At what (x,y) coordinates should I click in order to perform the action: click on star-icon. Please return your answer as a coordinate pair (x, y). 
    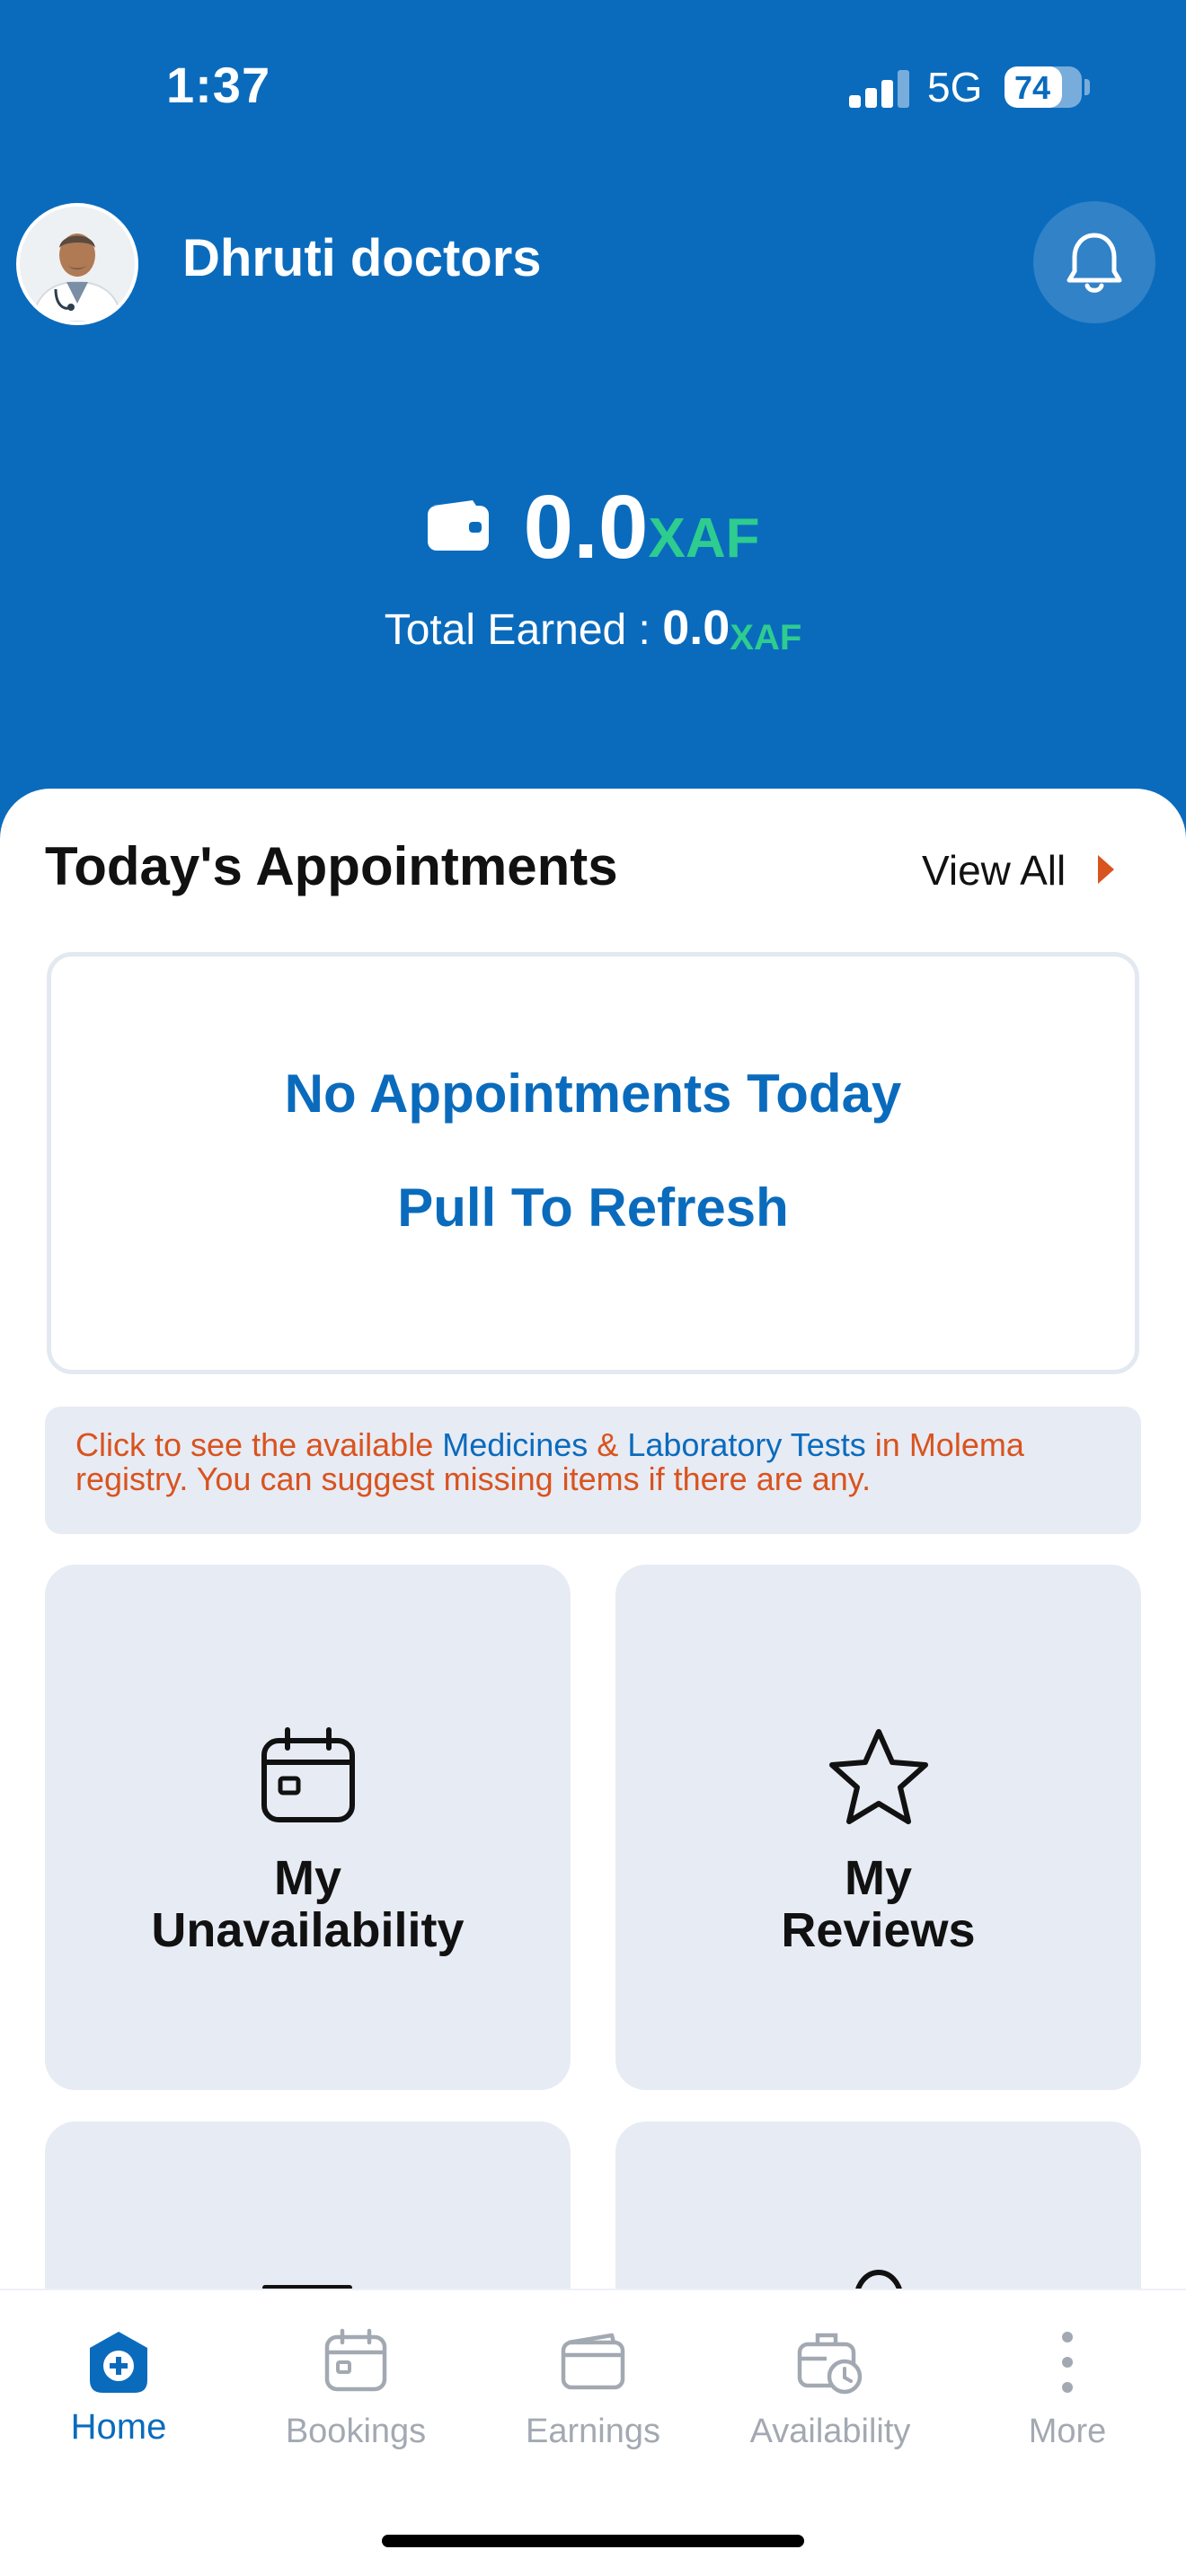
    Looking at the image, I should click on (878, 1780).